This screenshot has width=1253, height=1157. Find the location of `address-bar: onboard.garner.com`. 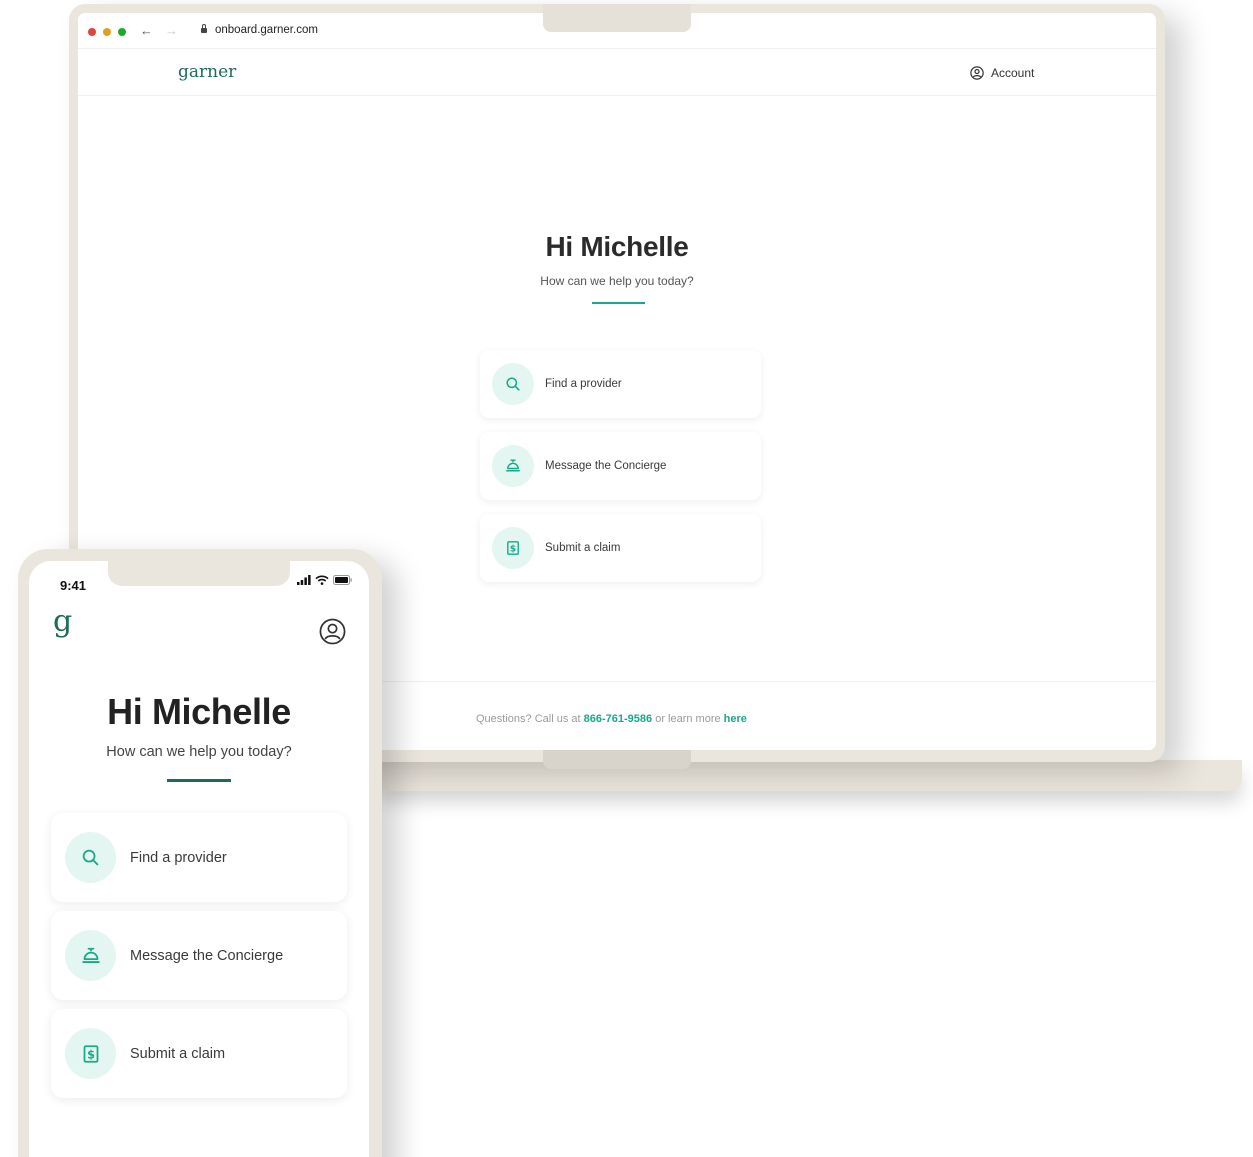

address-bar: onboard.garner.com is located at coordinates (266, 30).